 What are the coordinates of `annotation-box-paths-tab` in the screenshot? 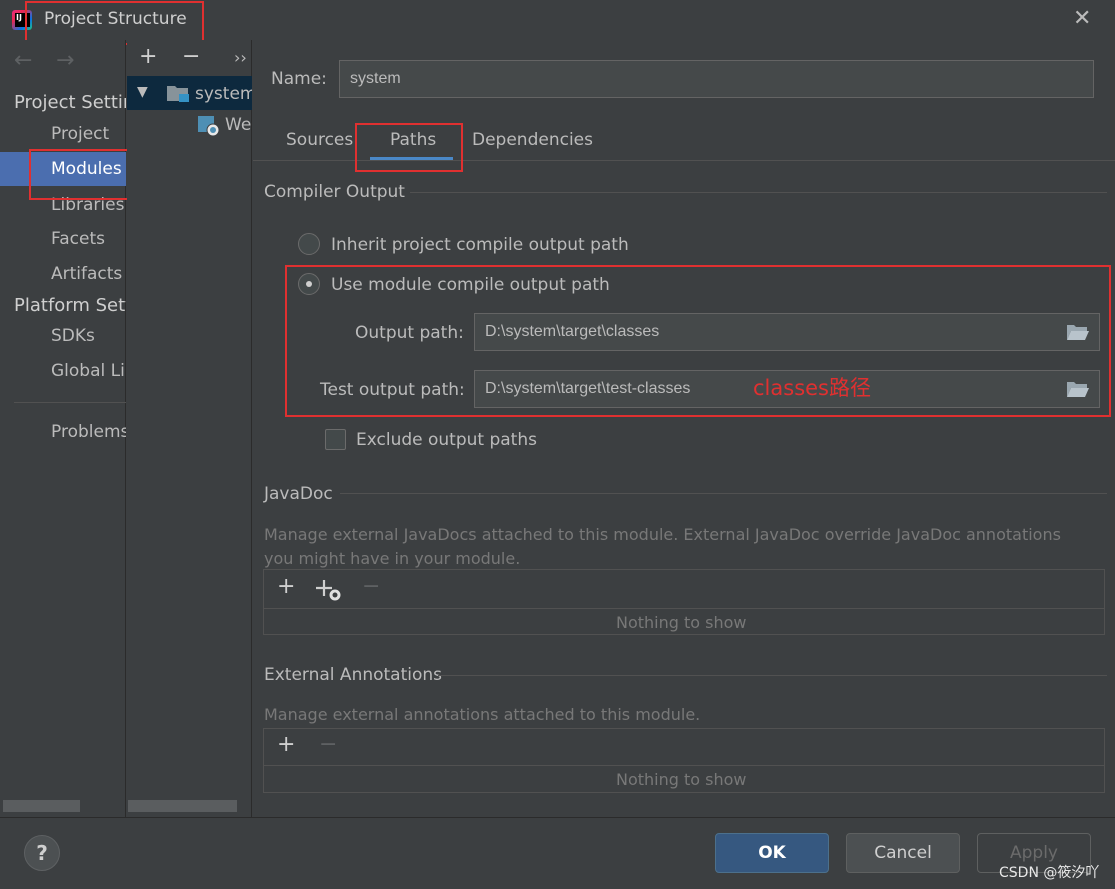 It's located at (409, 147).